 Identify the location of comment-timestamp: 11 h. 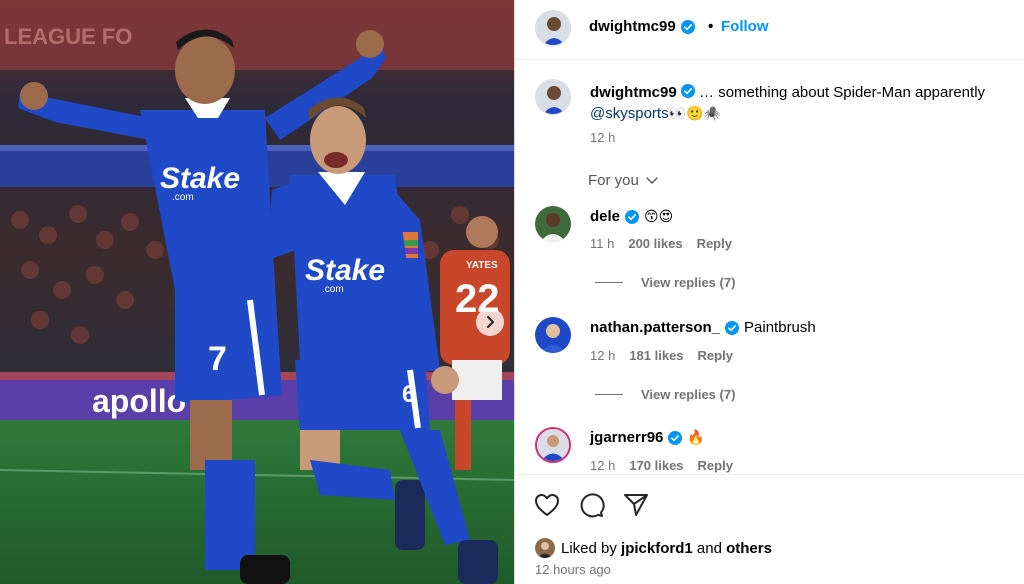
(602, 243).